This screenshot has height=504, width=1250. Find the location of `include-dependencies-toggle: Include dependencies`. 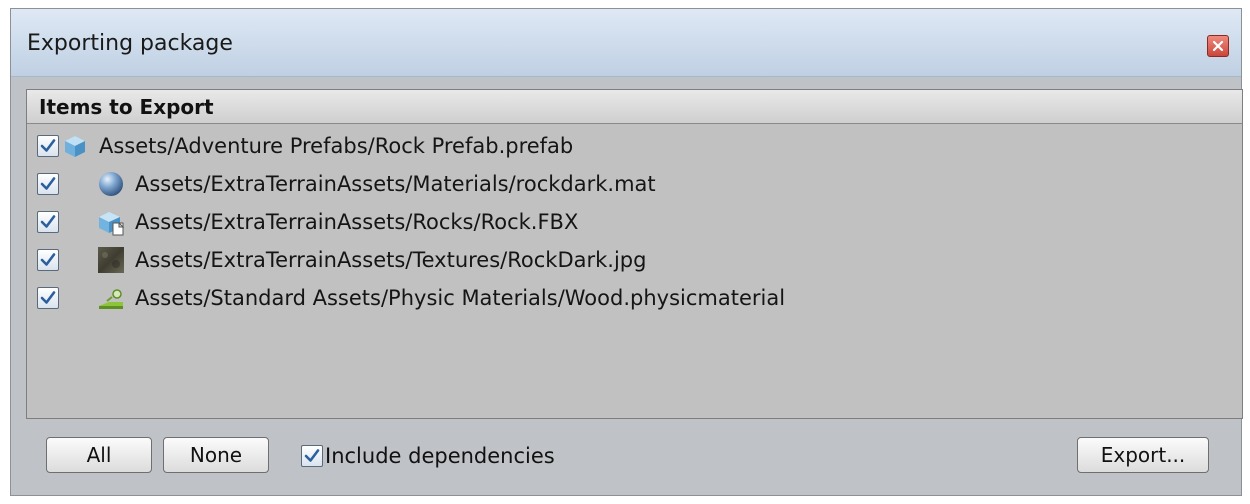

include-dependencies-toggle: Include dependencies is located at coordinates (428, 456).